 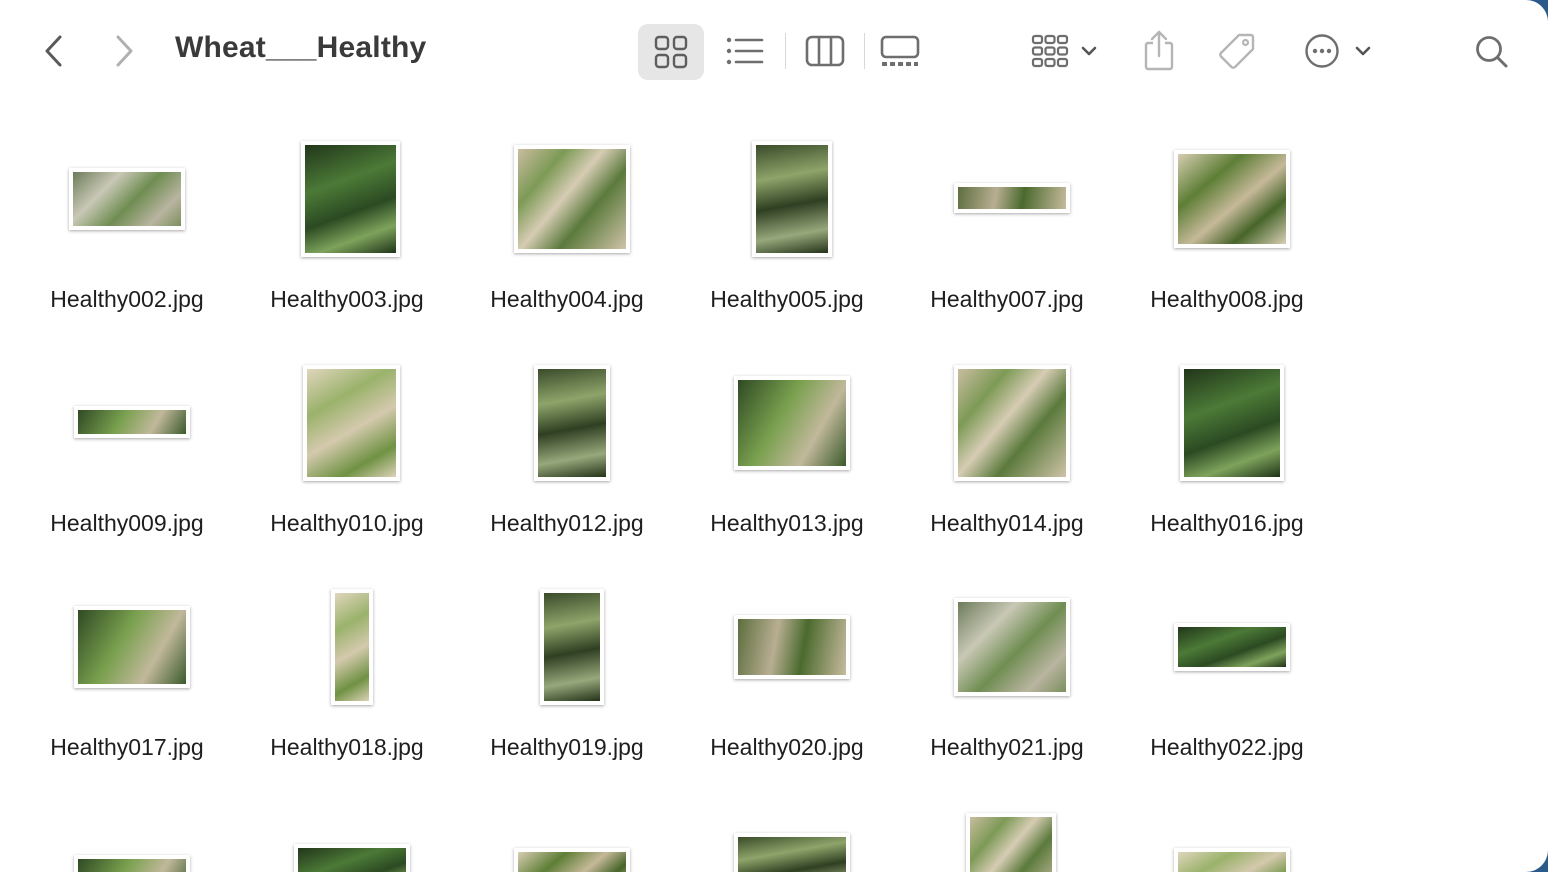 What do you see at coordinates (567, 299) in the screenshot?
I see `file-name: Healthy004.jpg` at bounding box center [567, 299].